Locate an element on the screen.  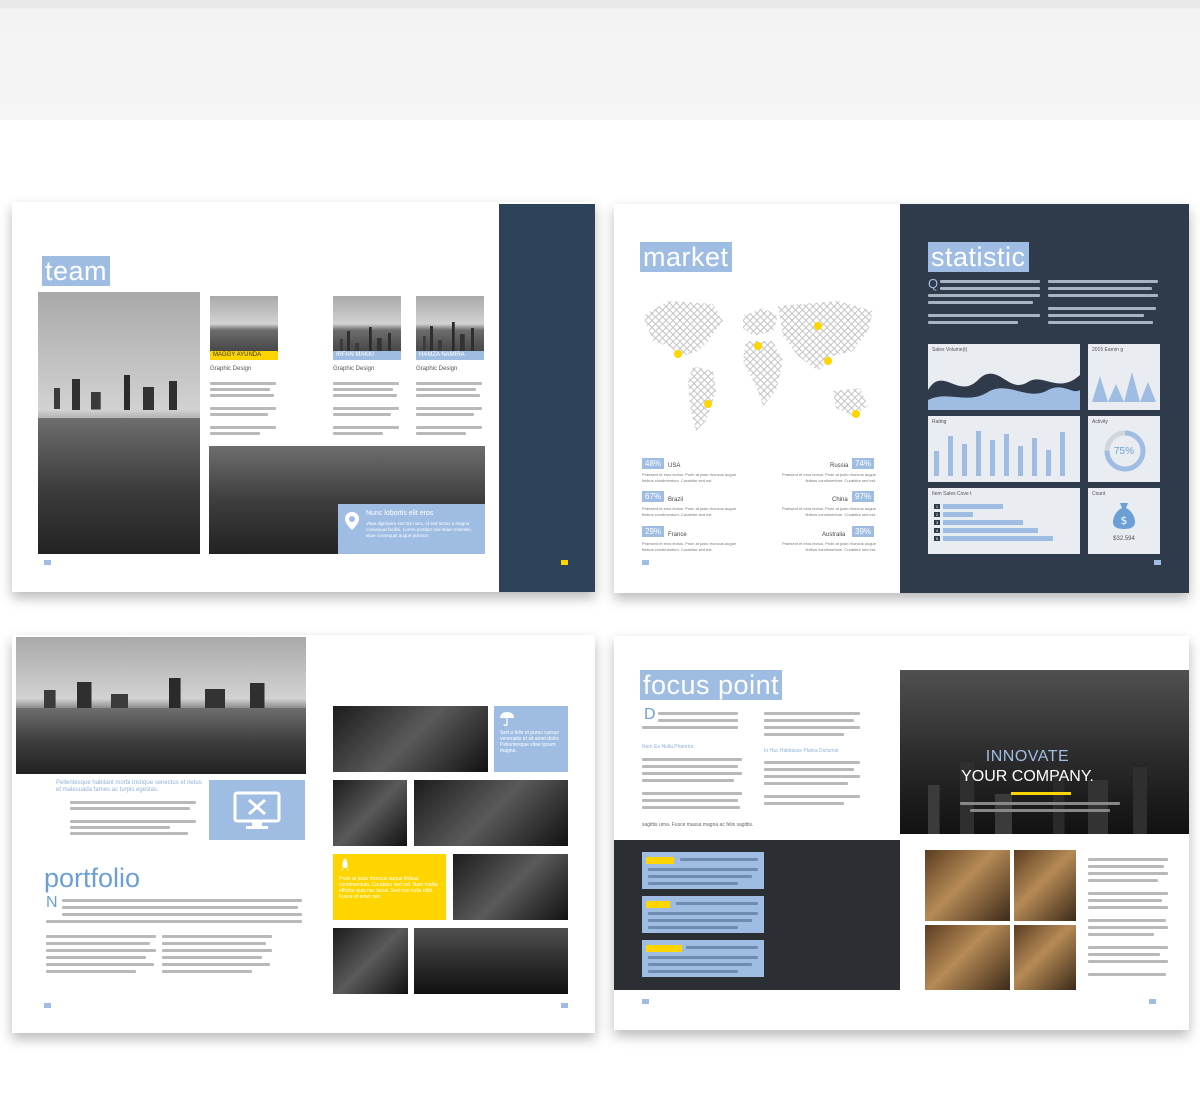
card-activity-label: Activity is located at coordinates (1100, 422).